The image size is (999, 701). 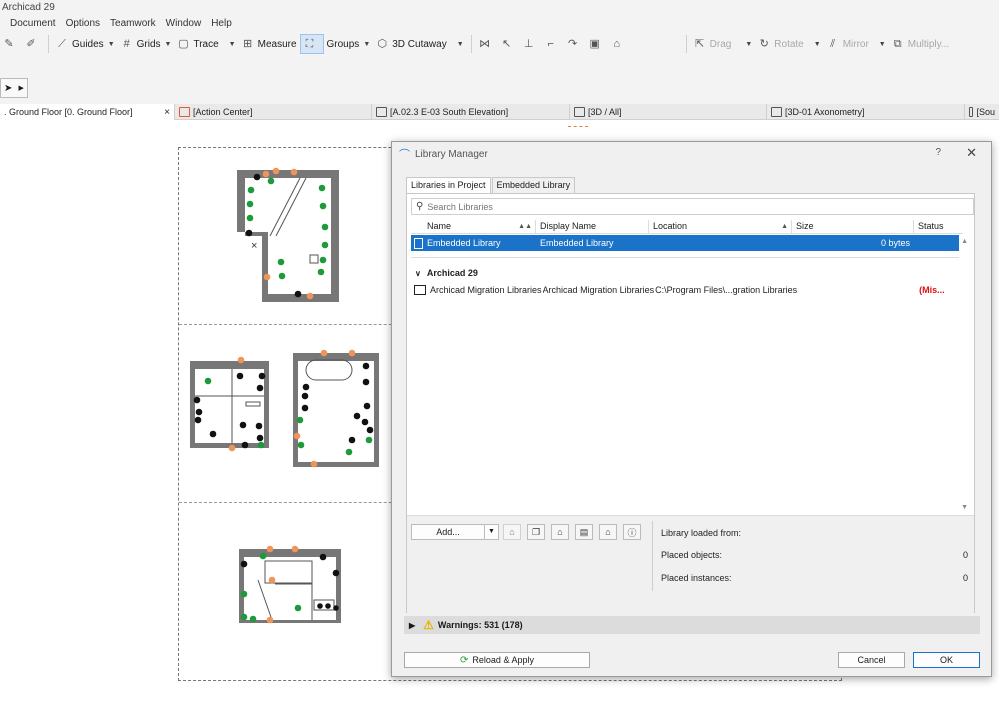 What do you see at coordinates (856, 44) in the screenshot?
I see `mirror-button: ⫽ Mirror ▼` at bounding box center [856, 44].